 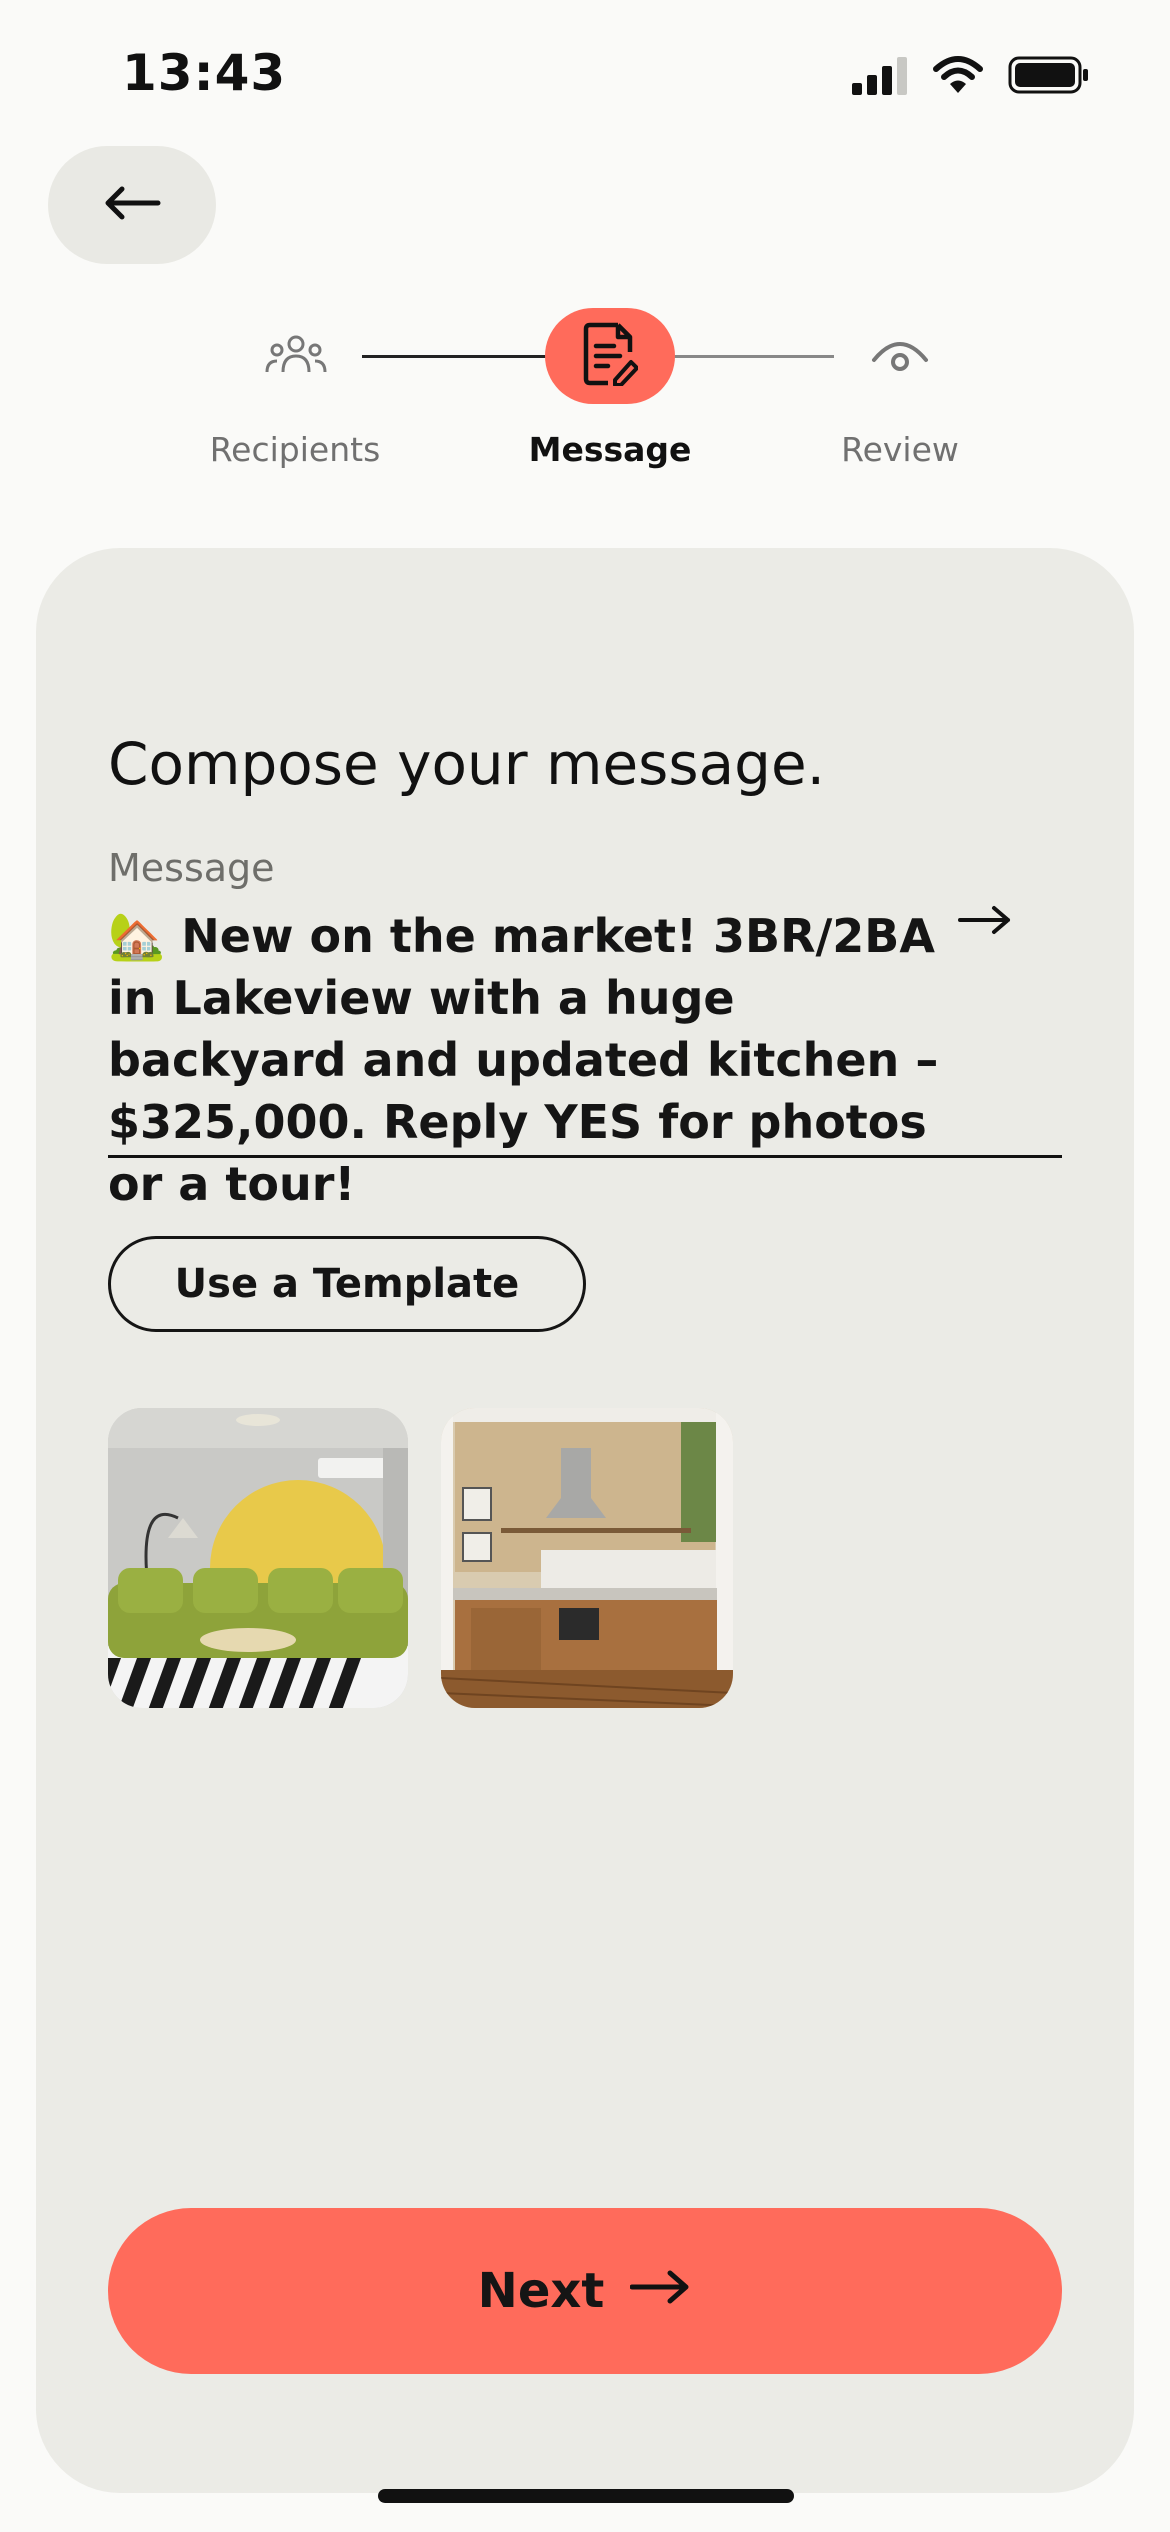 I want to click on stepper-line-upcoming, so click(x=753, y=356).